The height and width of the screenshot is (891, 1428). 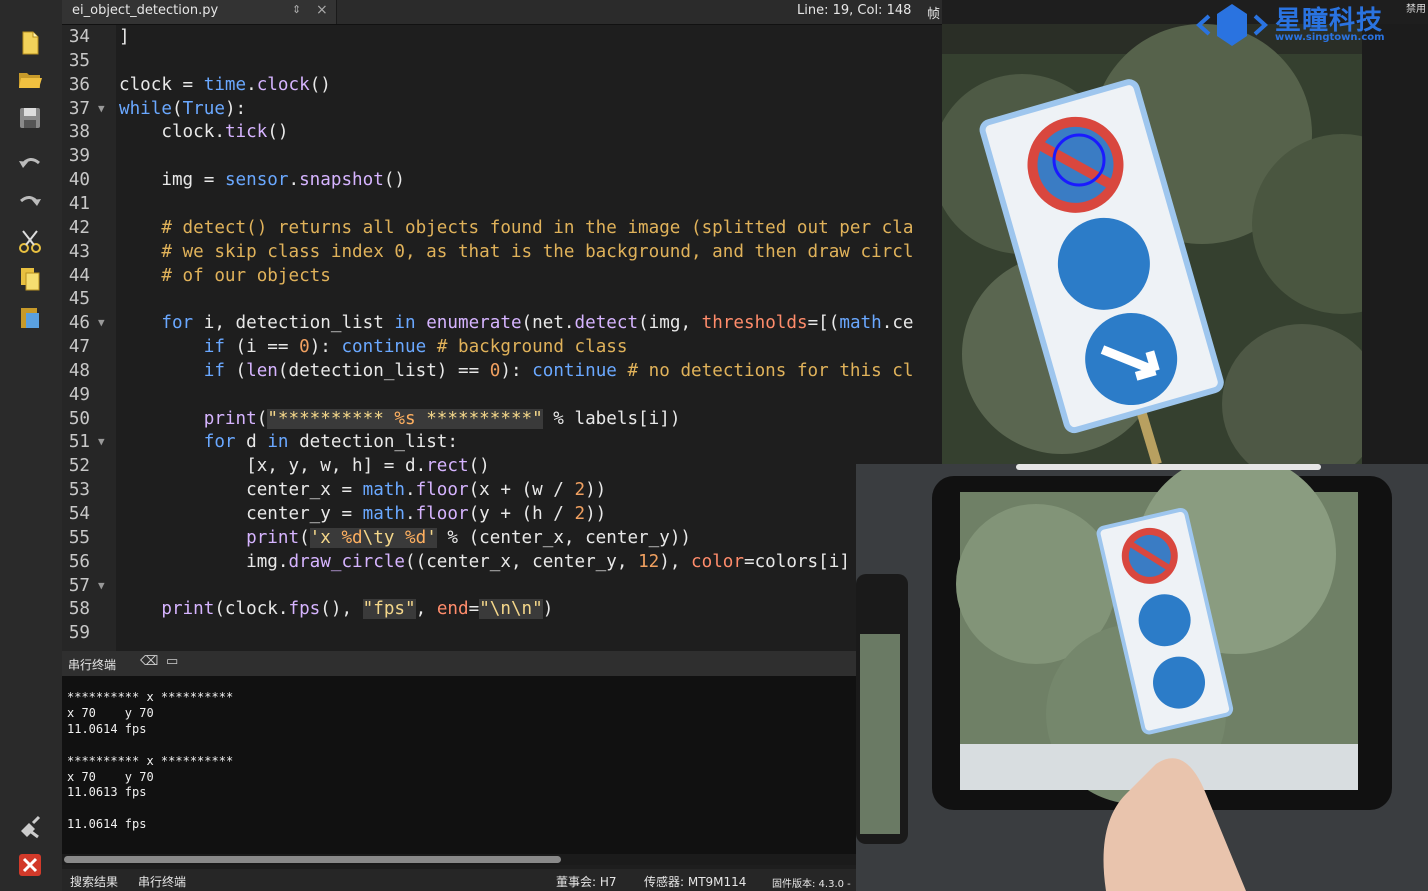 What do you see at coordinates (502, 61) in the screenshot?
I see `code-line: 35` at bounding box center [502, 61].